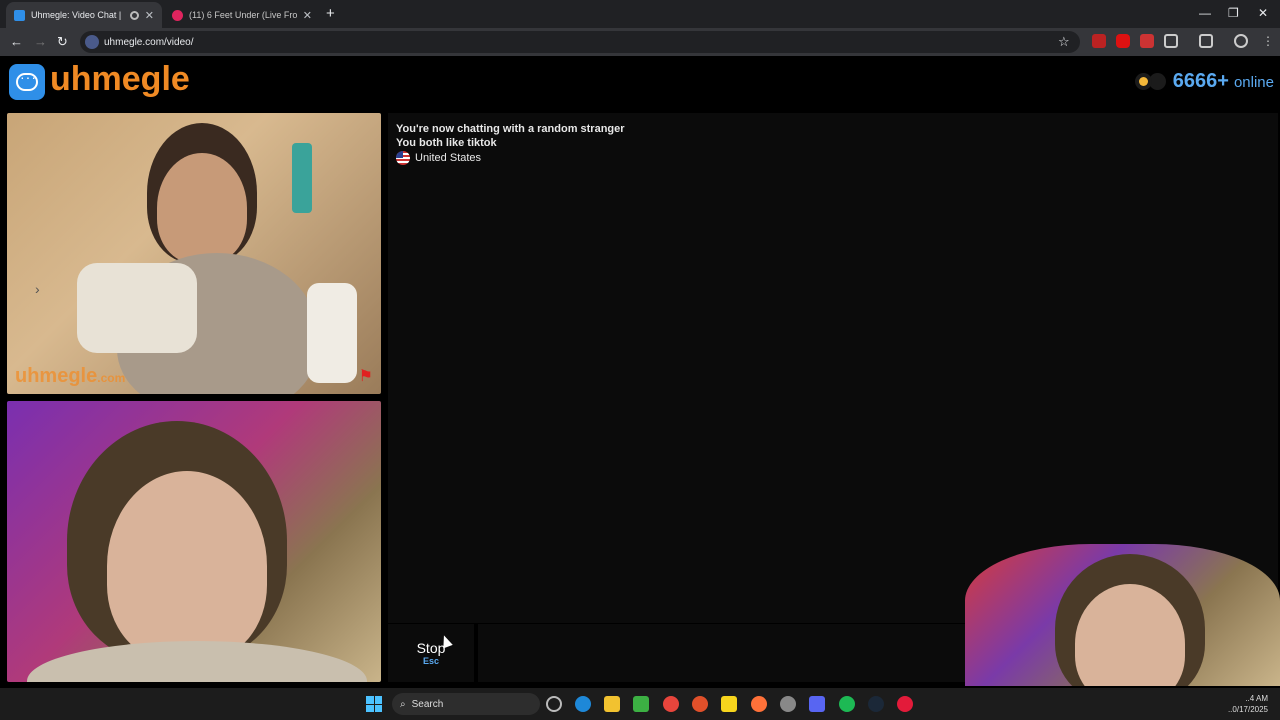 The height and width of the screenshot is (720, 1280). I want to click on message-input, so click(758, 653).